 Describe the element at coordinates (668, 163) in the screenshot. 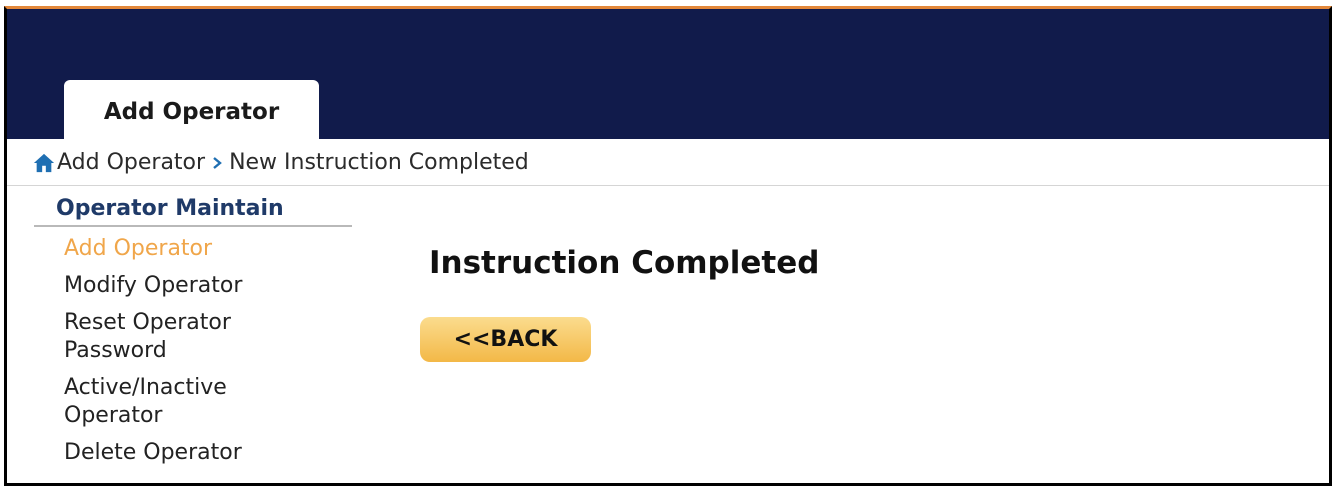

I see `breadcrumb: Add Operator New Instruction Completed` at that location.